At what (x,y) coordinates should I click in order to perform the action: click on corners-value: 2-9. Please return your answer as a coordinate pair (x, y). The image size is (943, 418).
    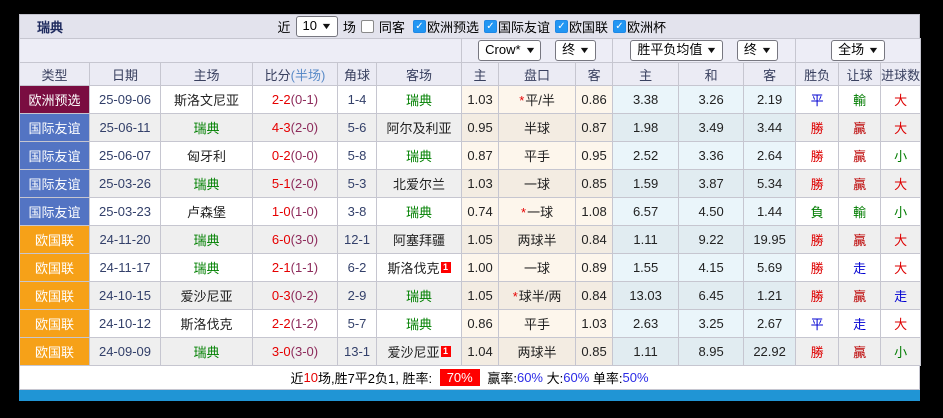
    Looking at the image, I should click on (357, 295).